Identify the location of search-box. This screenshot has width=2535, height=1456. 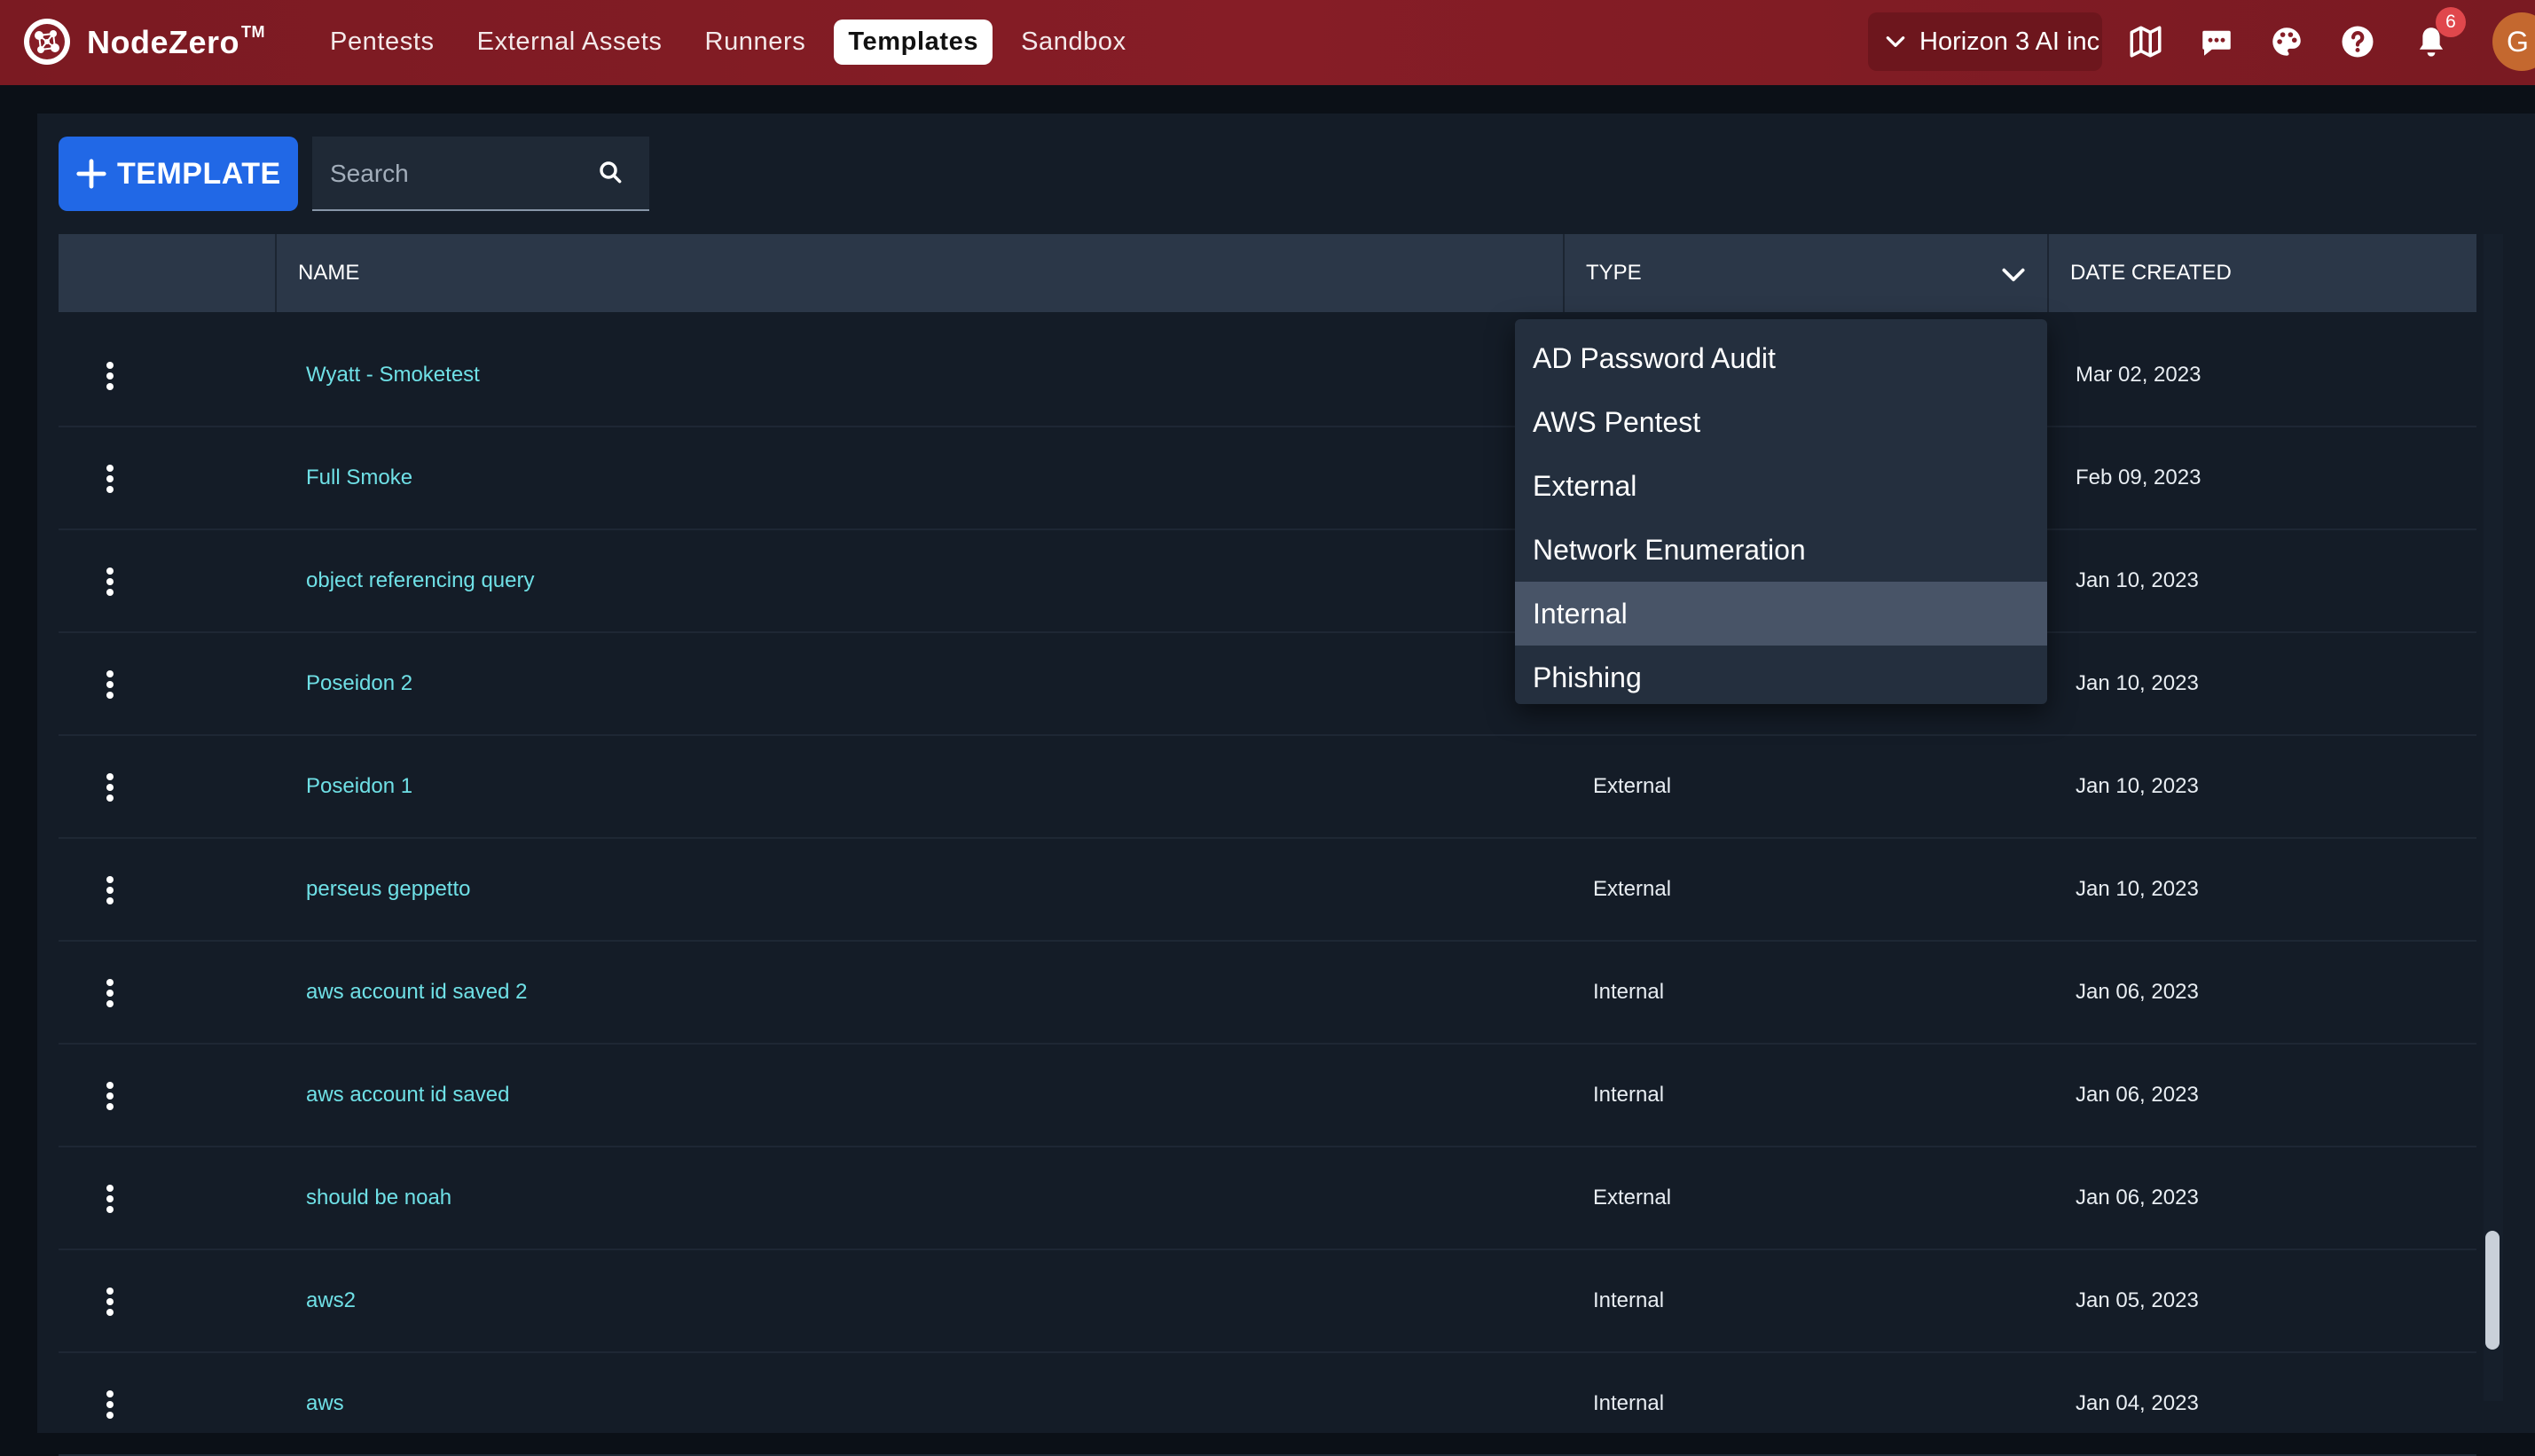
(480, 174).